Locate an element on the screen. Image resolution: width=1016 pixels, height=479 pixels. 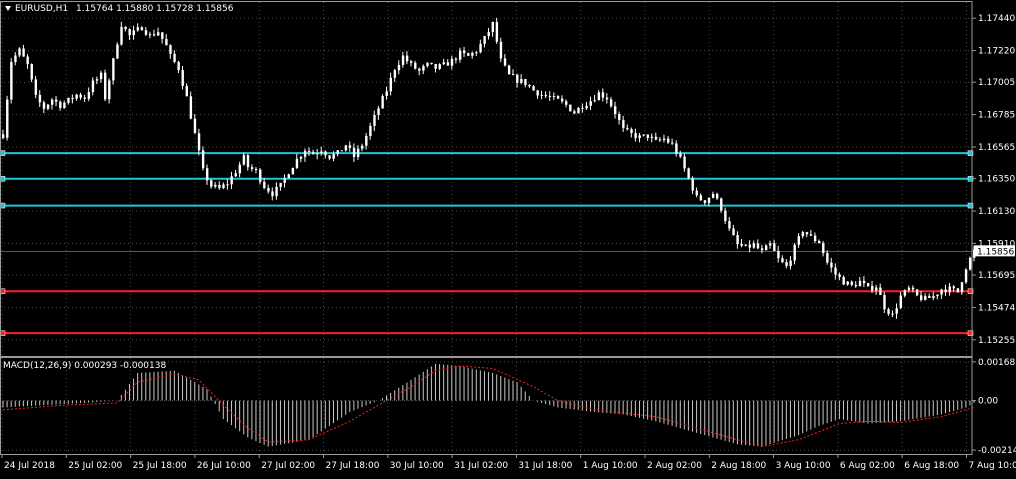
time-tick-label: 6 Aug 18:00 is located at coordinates (931, 466).